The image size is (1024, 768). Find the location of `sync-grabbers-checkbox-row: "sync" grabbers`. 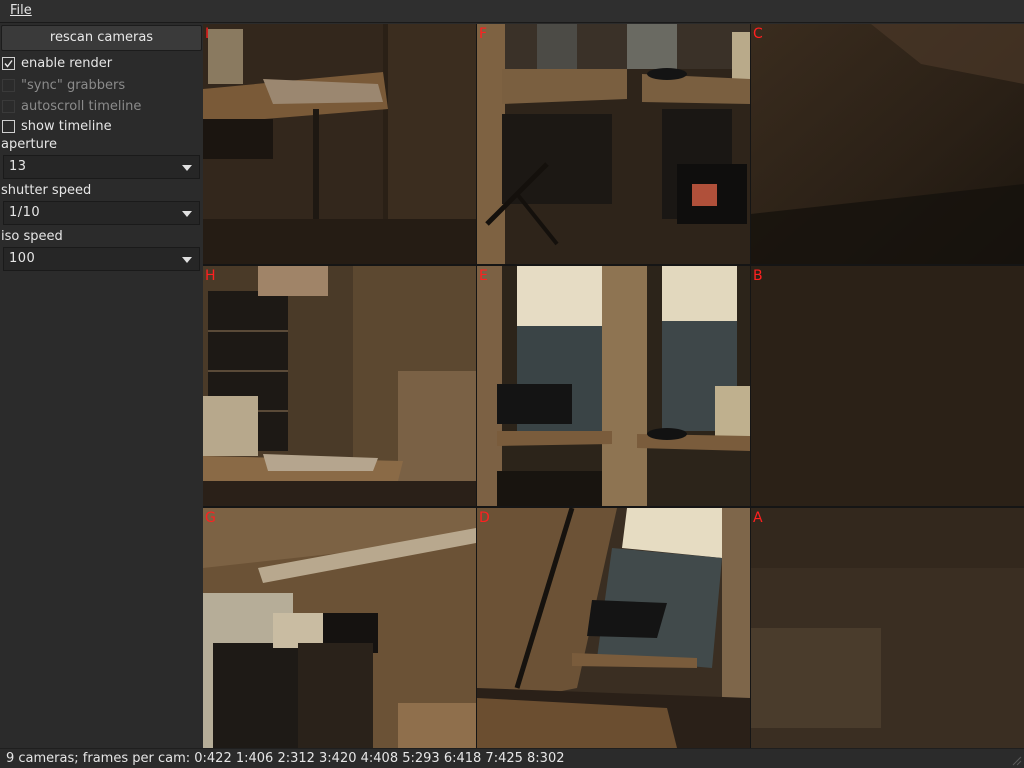

sync-grabbers-checkbox-row: "sync" grabbers is located at coordinates (101, 86).